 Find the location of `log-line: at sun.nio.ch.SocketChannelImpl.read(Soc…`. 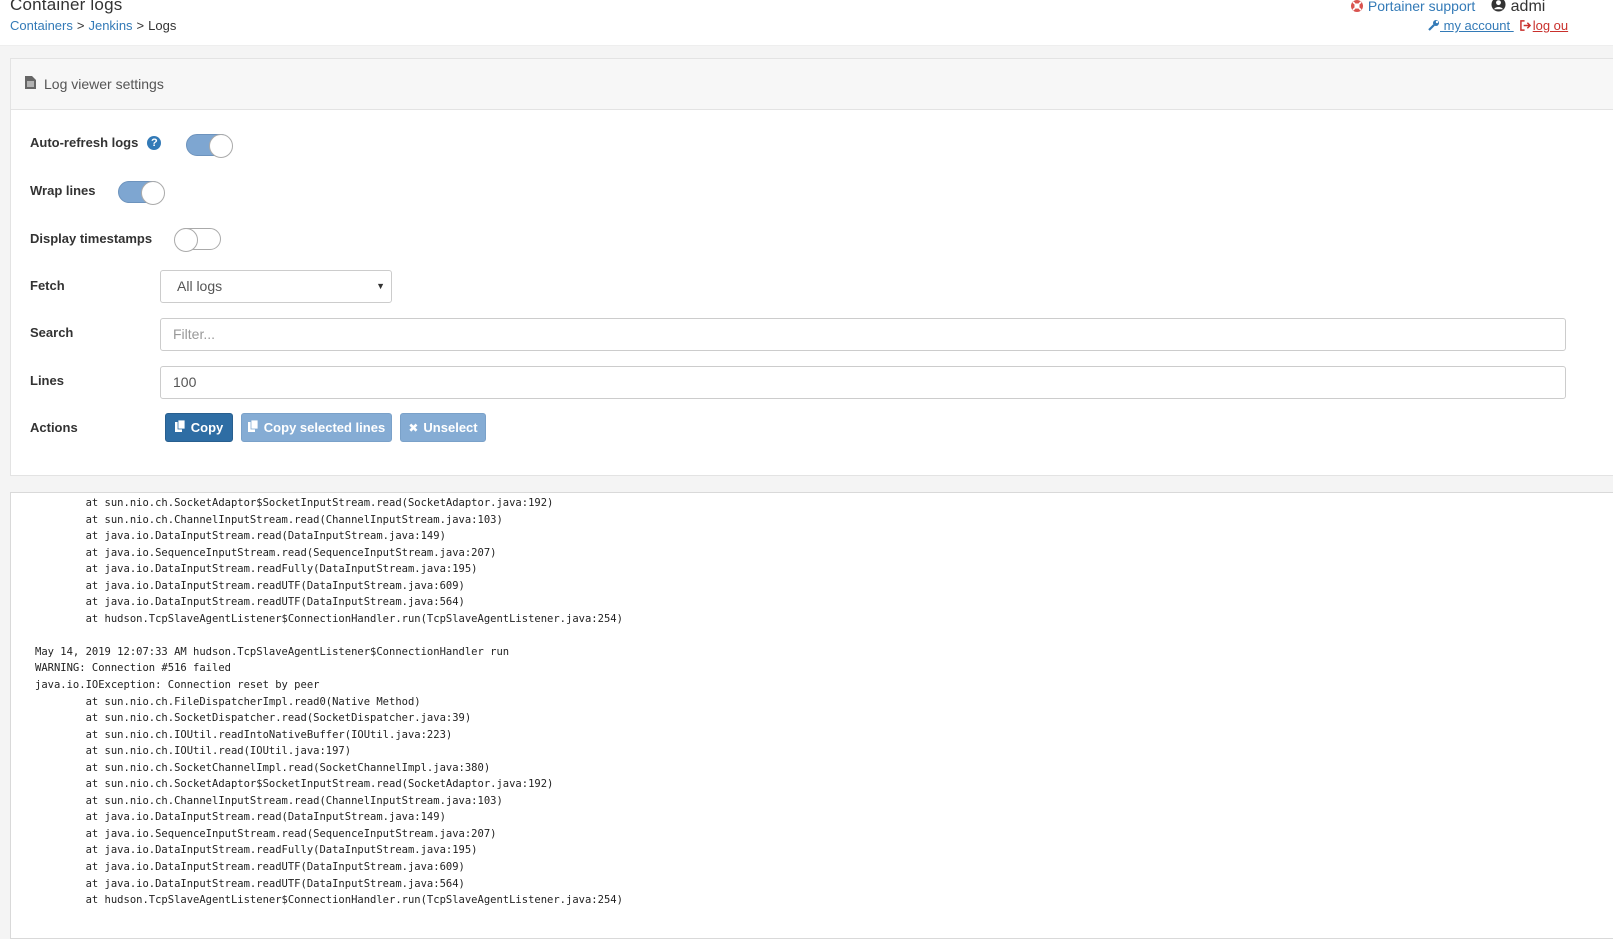

log-line: at sun.nio.ch.SocketChannelImpl.read(Soc… is located at coordinates (329, 768).